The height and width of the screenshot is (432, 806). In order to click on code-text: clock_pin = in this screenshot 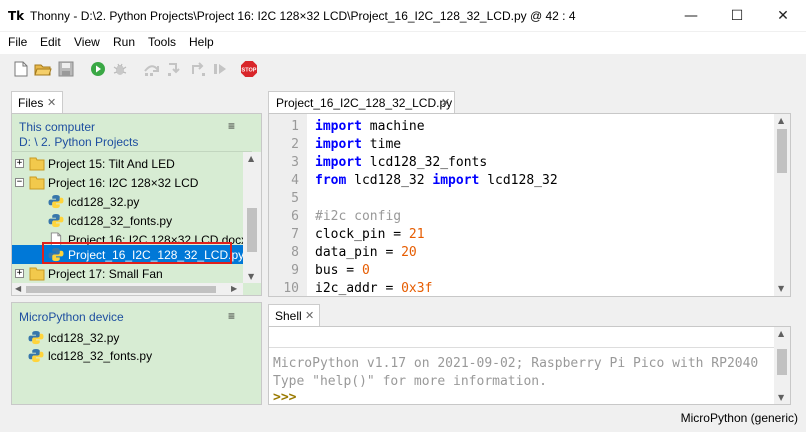, I will do `click(362, 234)`.